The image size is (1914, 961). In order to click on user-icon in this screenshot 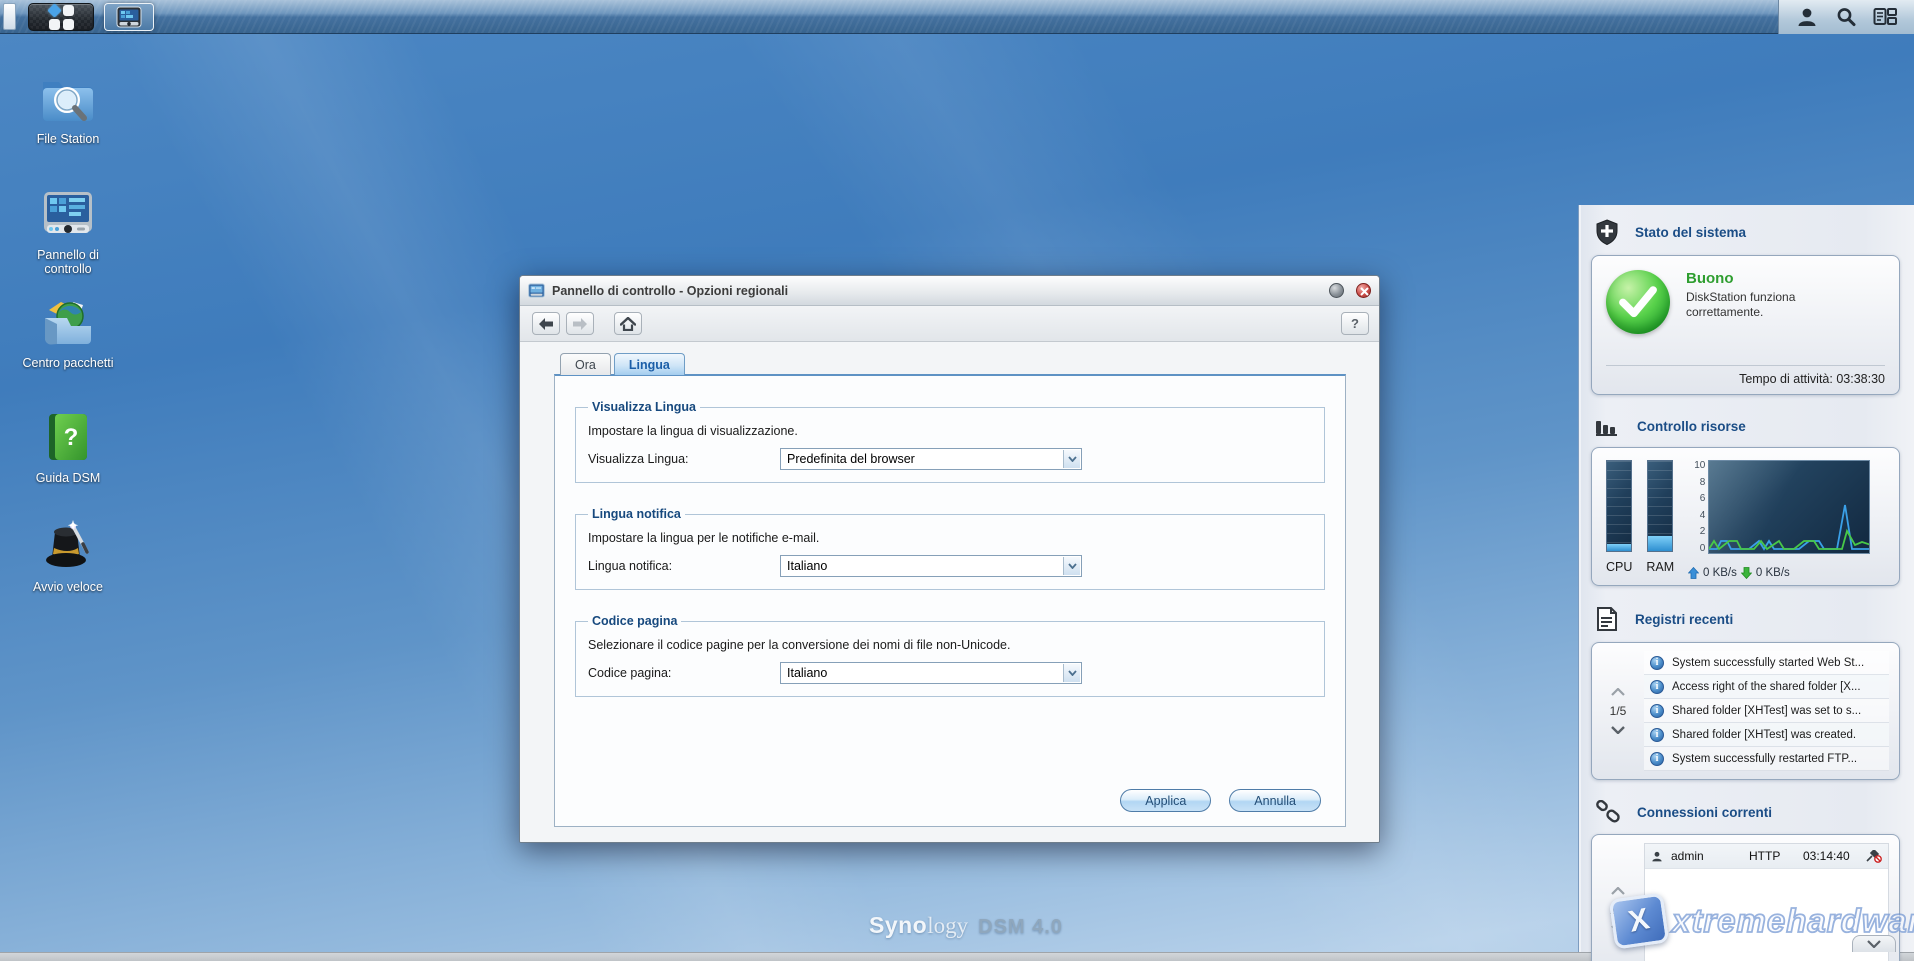, I will do `click(1807, 17)`.